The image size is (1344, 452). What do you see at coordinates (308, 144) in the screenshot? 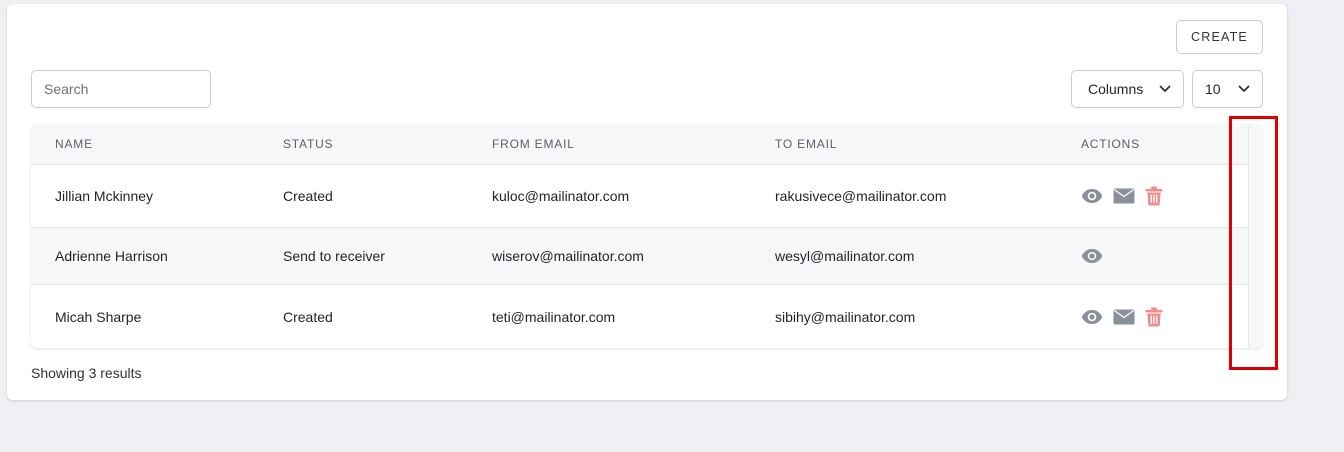
I see `column-header-status: STATUS` at bounding box center [308, 144].